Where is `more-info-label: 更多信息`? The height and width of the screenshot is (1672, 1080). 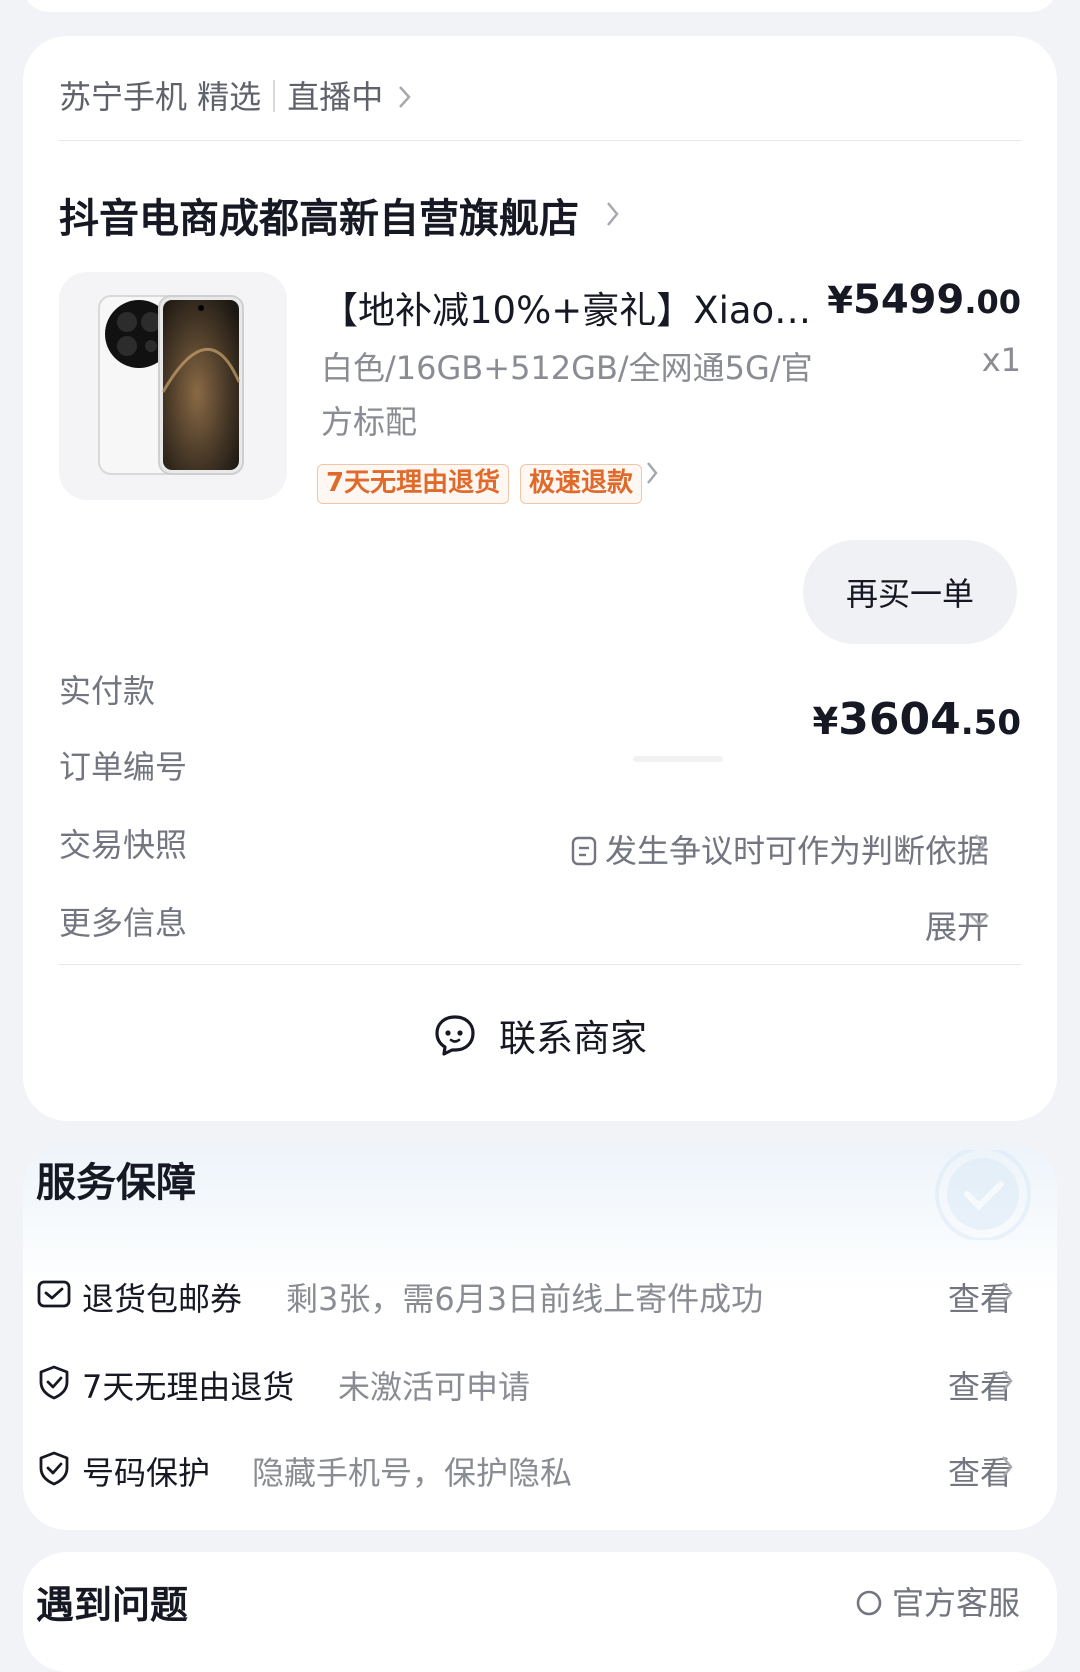
more-info-label: 更多信息 is located at coordinates (123, 923).